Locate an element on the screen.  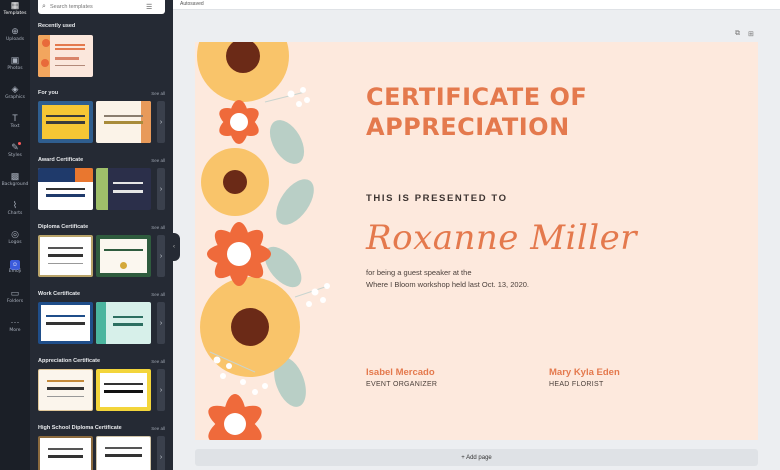
add-page-button: + Add page is located at coordinates (476, 457).